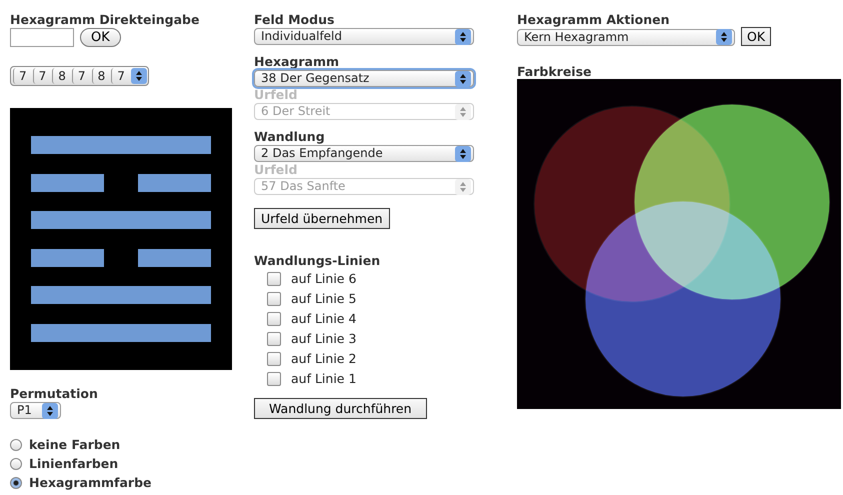  I want to click on section-heading: Farbkreise, so click(554, 71).